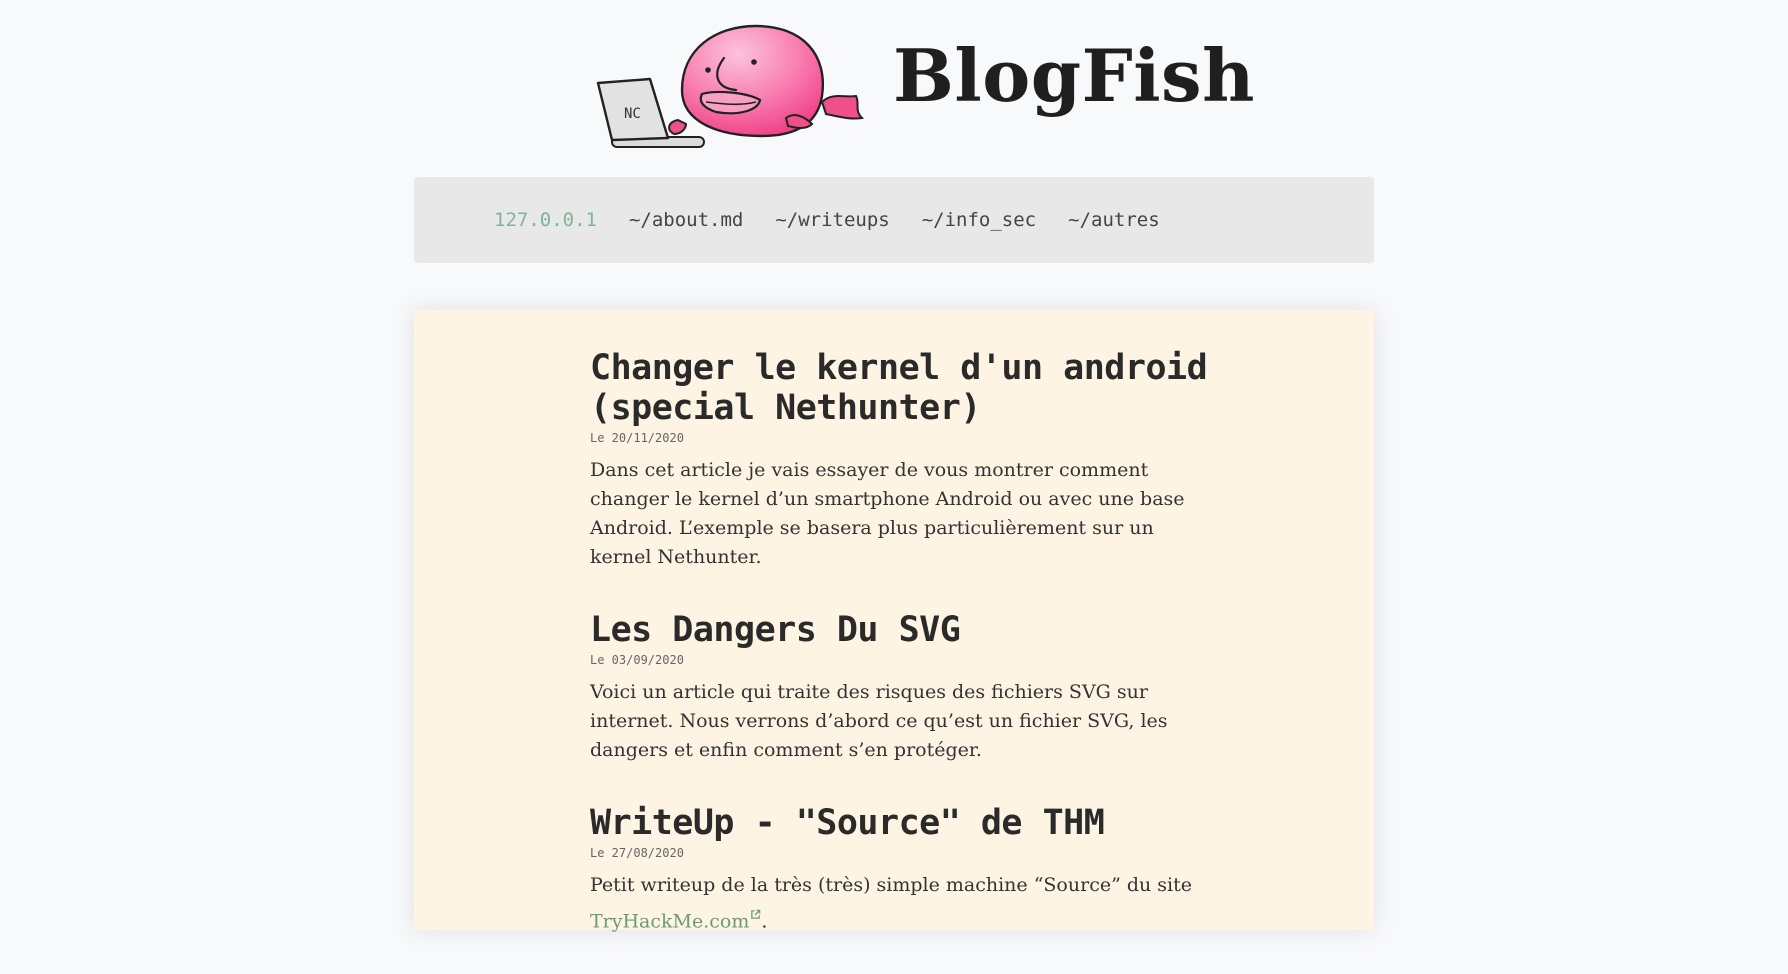 This screenshot has height=974, width=1788. What do you see at coordinates (832, 220) in the screenshot?
I see `nav-link-writeups: ~/writeups` at bounding box center [832, 220].